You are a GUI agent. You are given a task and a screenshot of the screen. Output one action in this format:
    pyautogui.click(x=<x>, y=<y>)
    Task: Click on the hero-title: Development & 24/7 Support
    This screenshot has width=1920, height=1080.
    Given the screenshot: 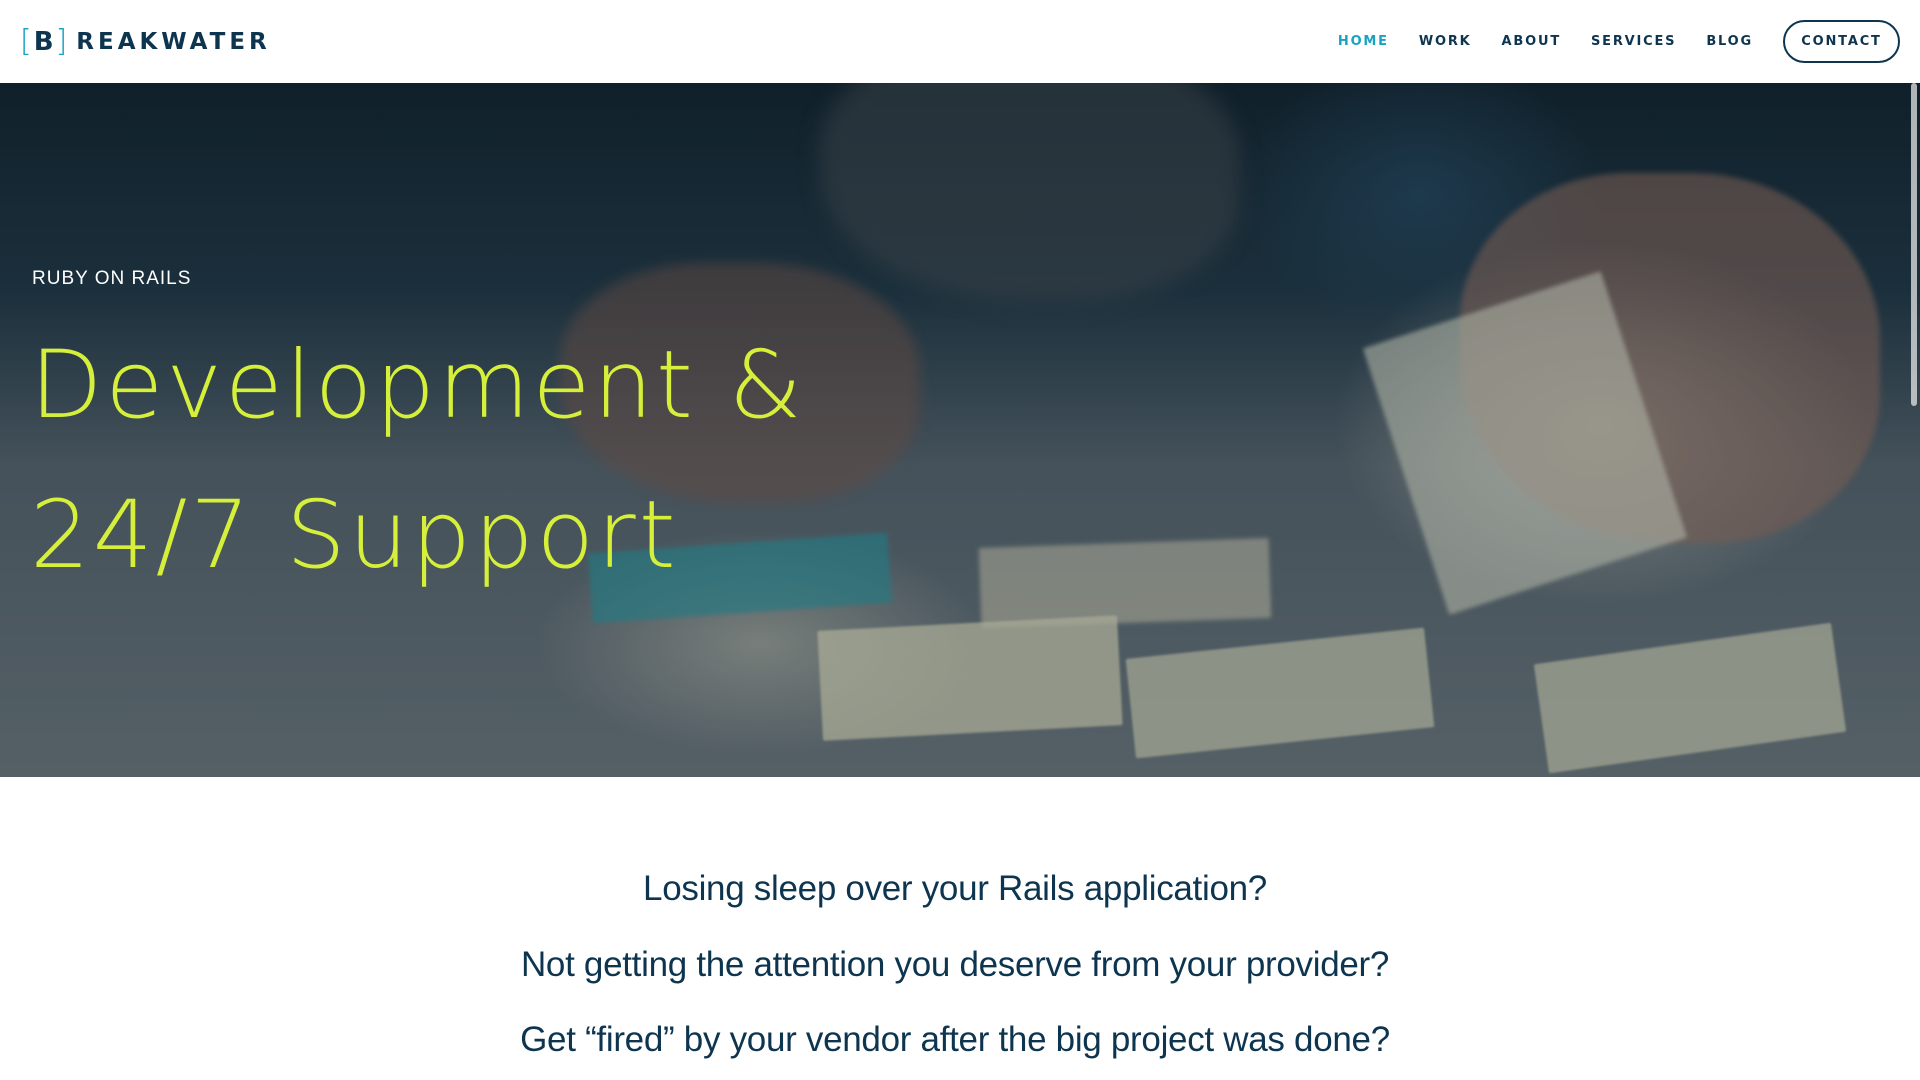 What is the action you would take?
    pyautogui.click(x=417, y=461)
    